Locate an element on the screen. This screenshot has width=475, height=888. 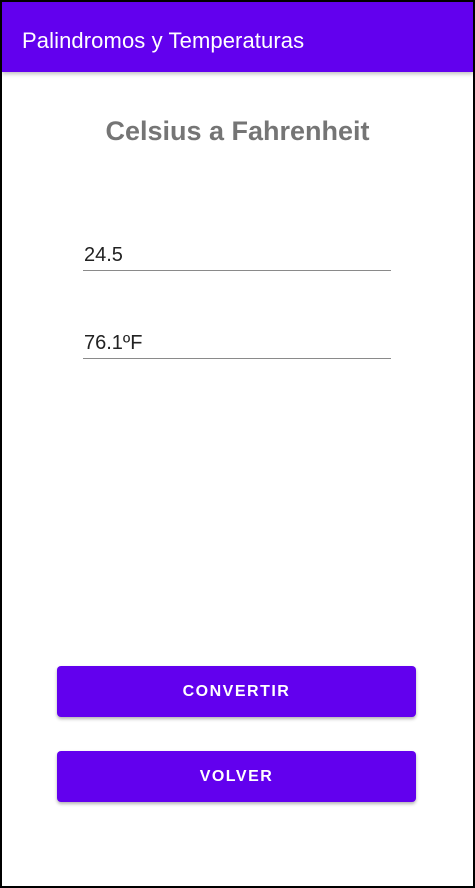
page-title: Celsius a Fahrenheit is located at coordinates (237, 131).